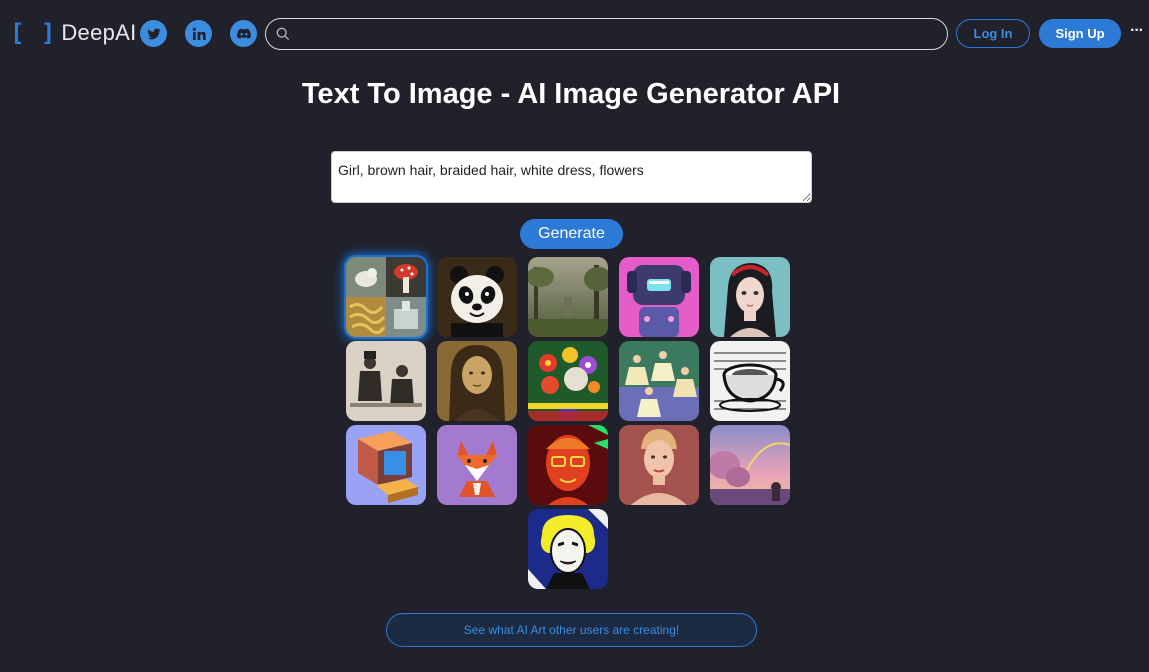  What do you see at coordinates (283, 34) in the screenshot?
I see `search-icon` at bounding box center [283, 34].